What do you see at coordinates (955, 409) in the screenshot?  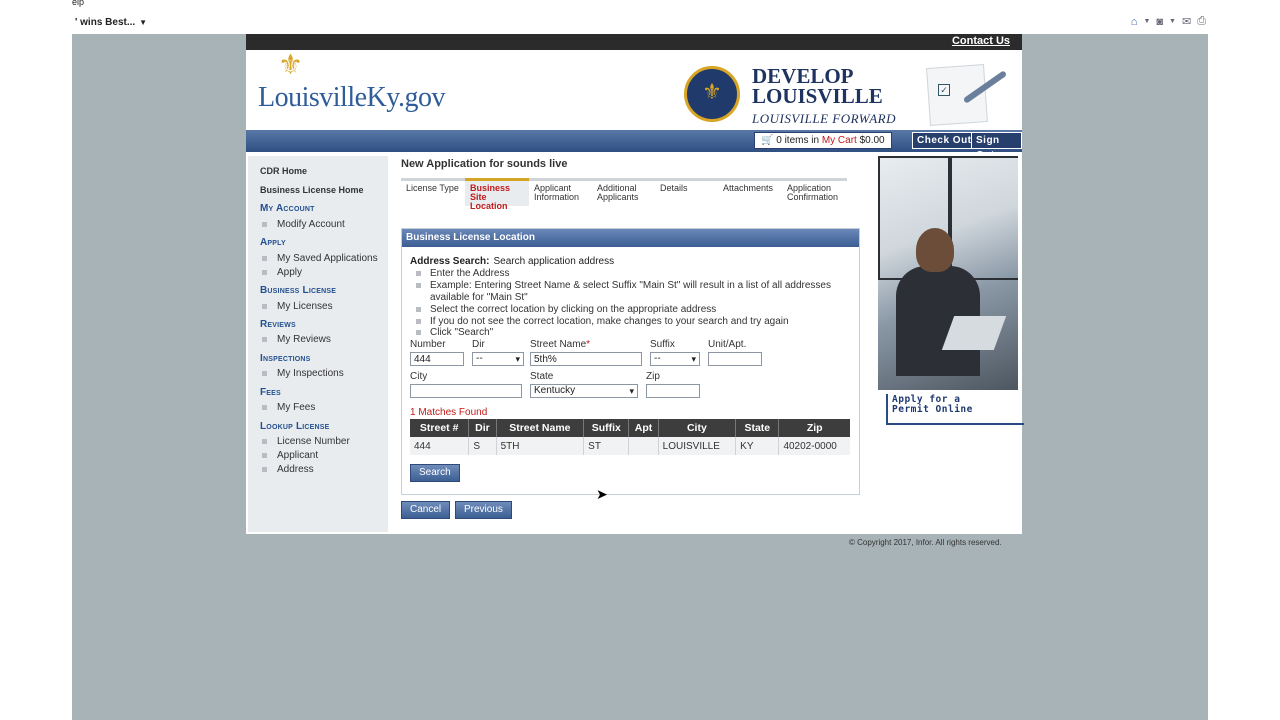 I see `apply-permit-online-link: Apply for a Permit Online` at bounding box center [955, 409].